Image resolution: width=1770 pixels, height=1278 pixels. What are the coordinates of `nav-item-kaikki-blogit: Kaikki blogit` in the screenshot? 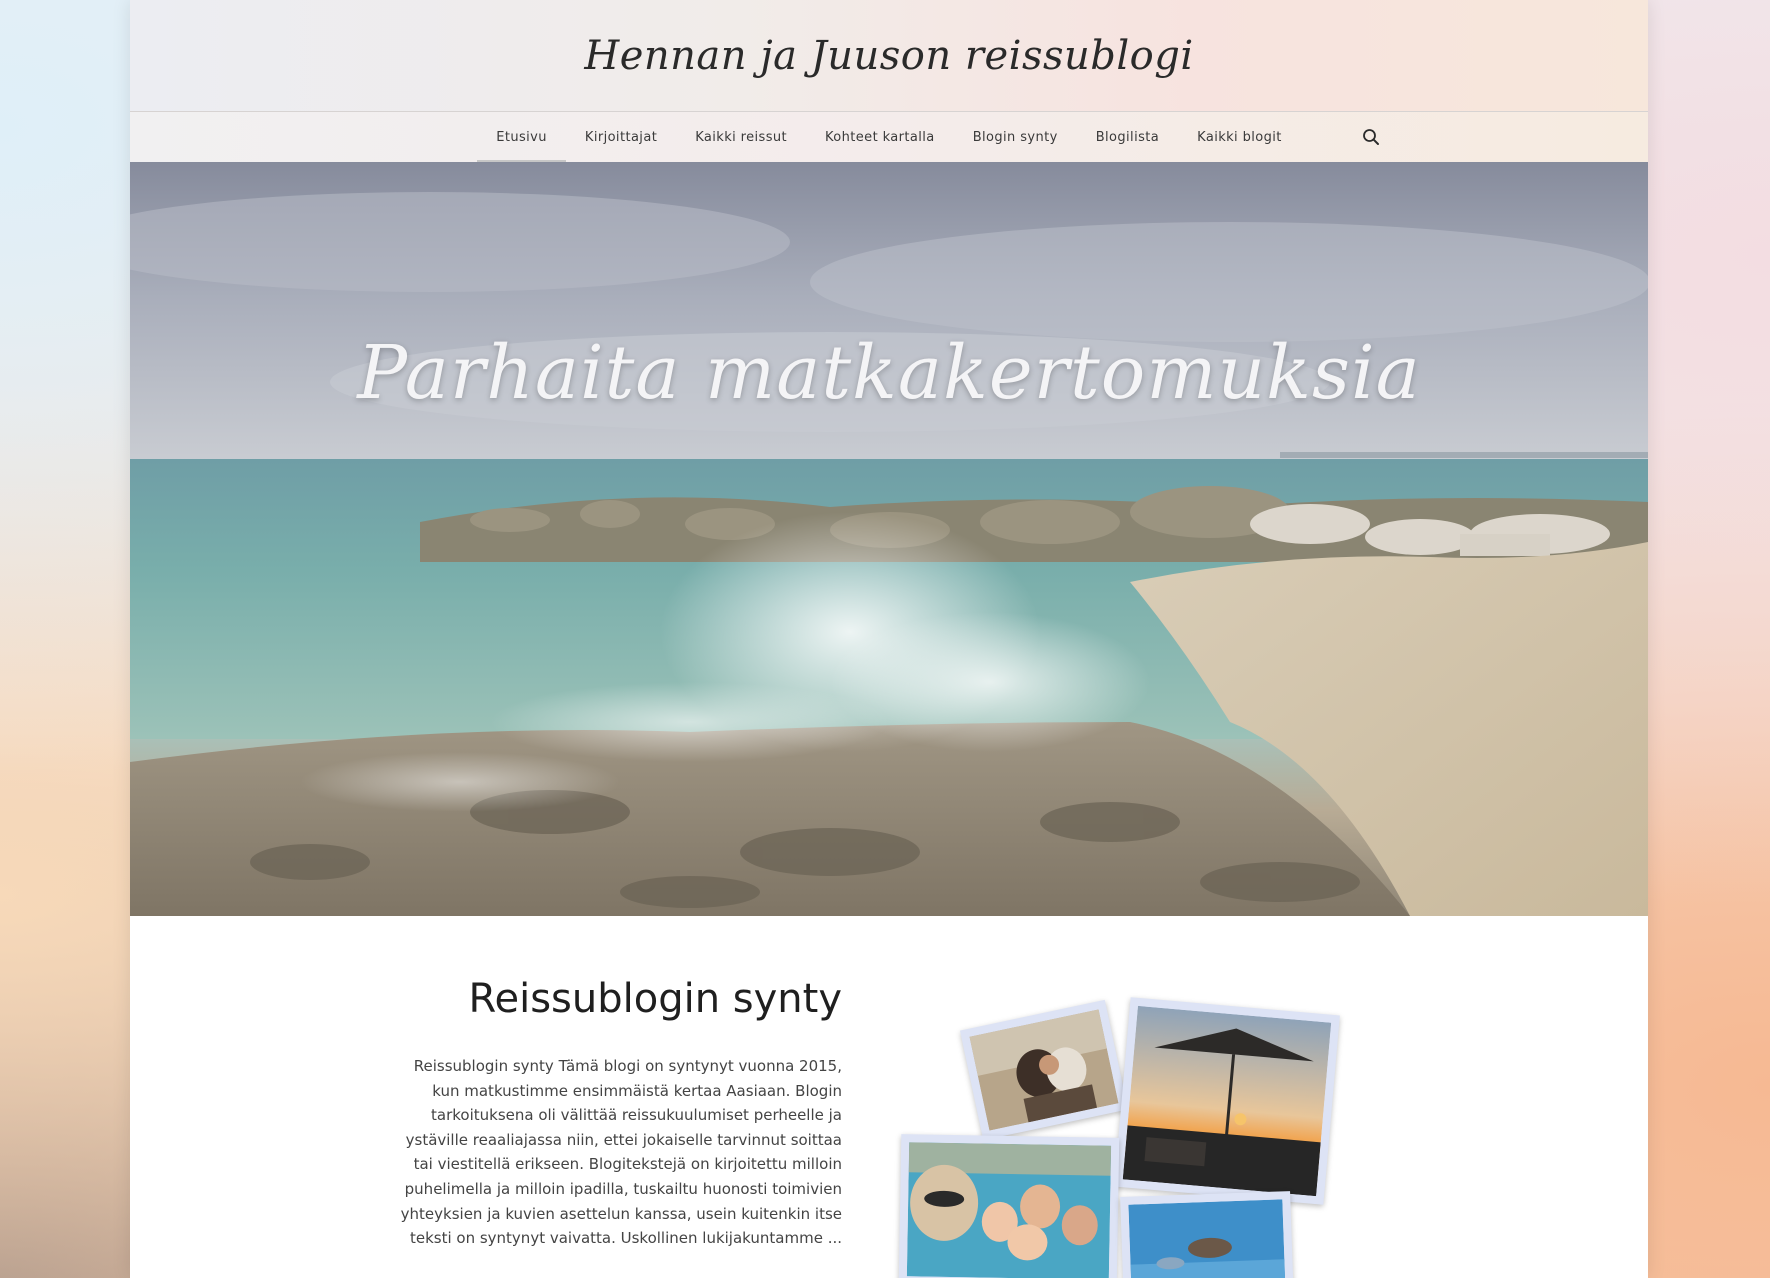 It's located at (1239, 137).